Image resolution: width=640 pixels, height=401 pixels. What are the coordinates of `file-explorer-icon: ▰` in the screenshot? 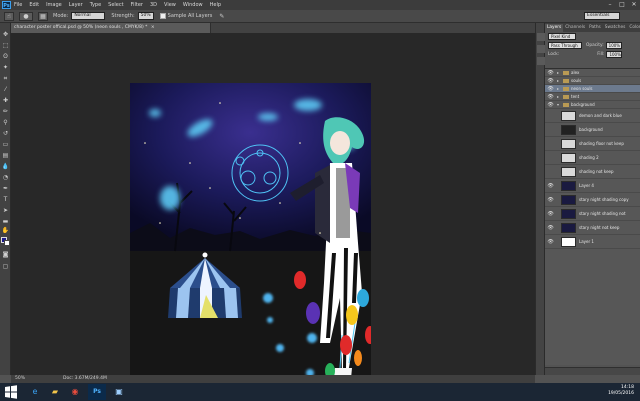 It's located at (55, 392).